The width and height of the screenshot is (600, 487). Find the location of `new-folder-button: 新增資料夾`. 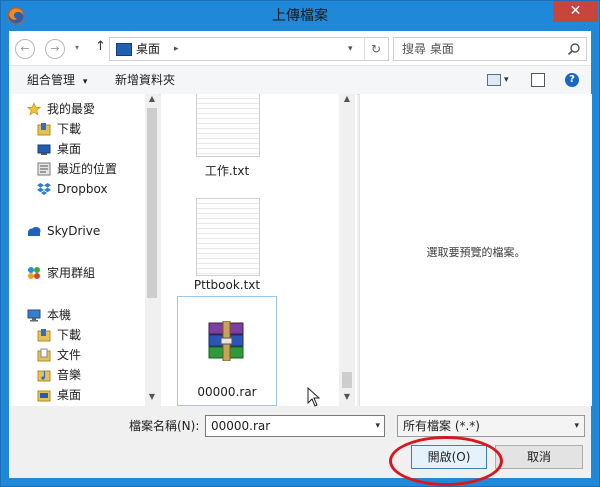

new-folder-button: 新增資料夾 is located at coordinates (145, 80).